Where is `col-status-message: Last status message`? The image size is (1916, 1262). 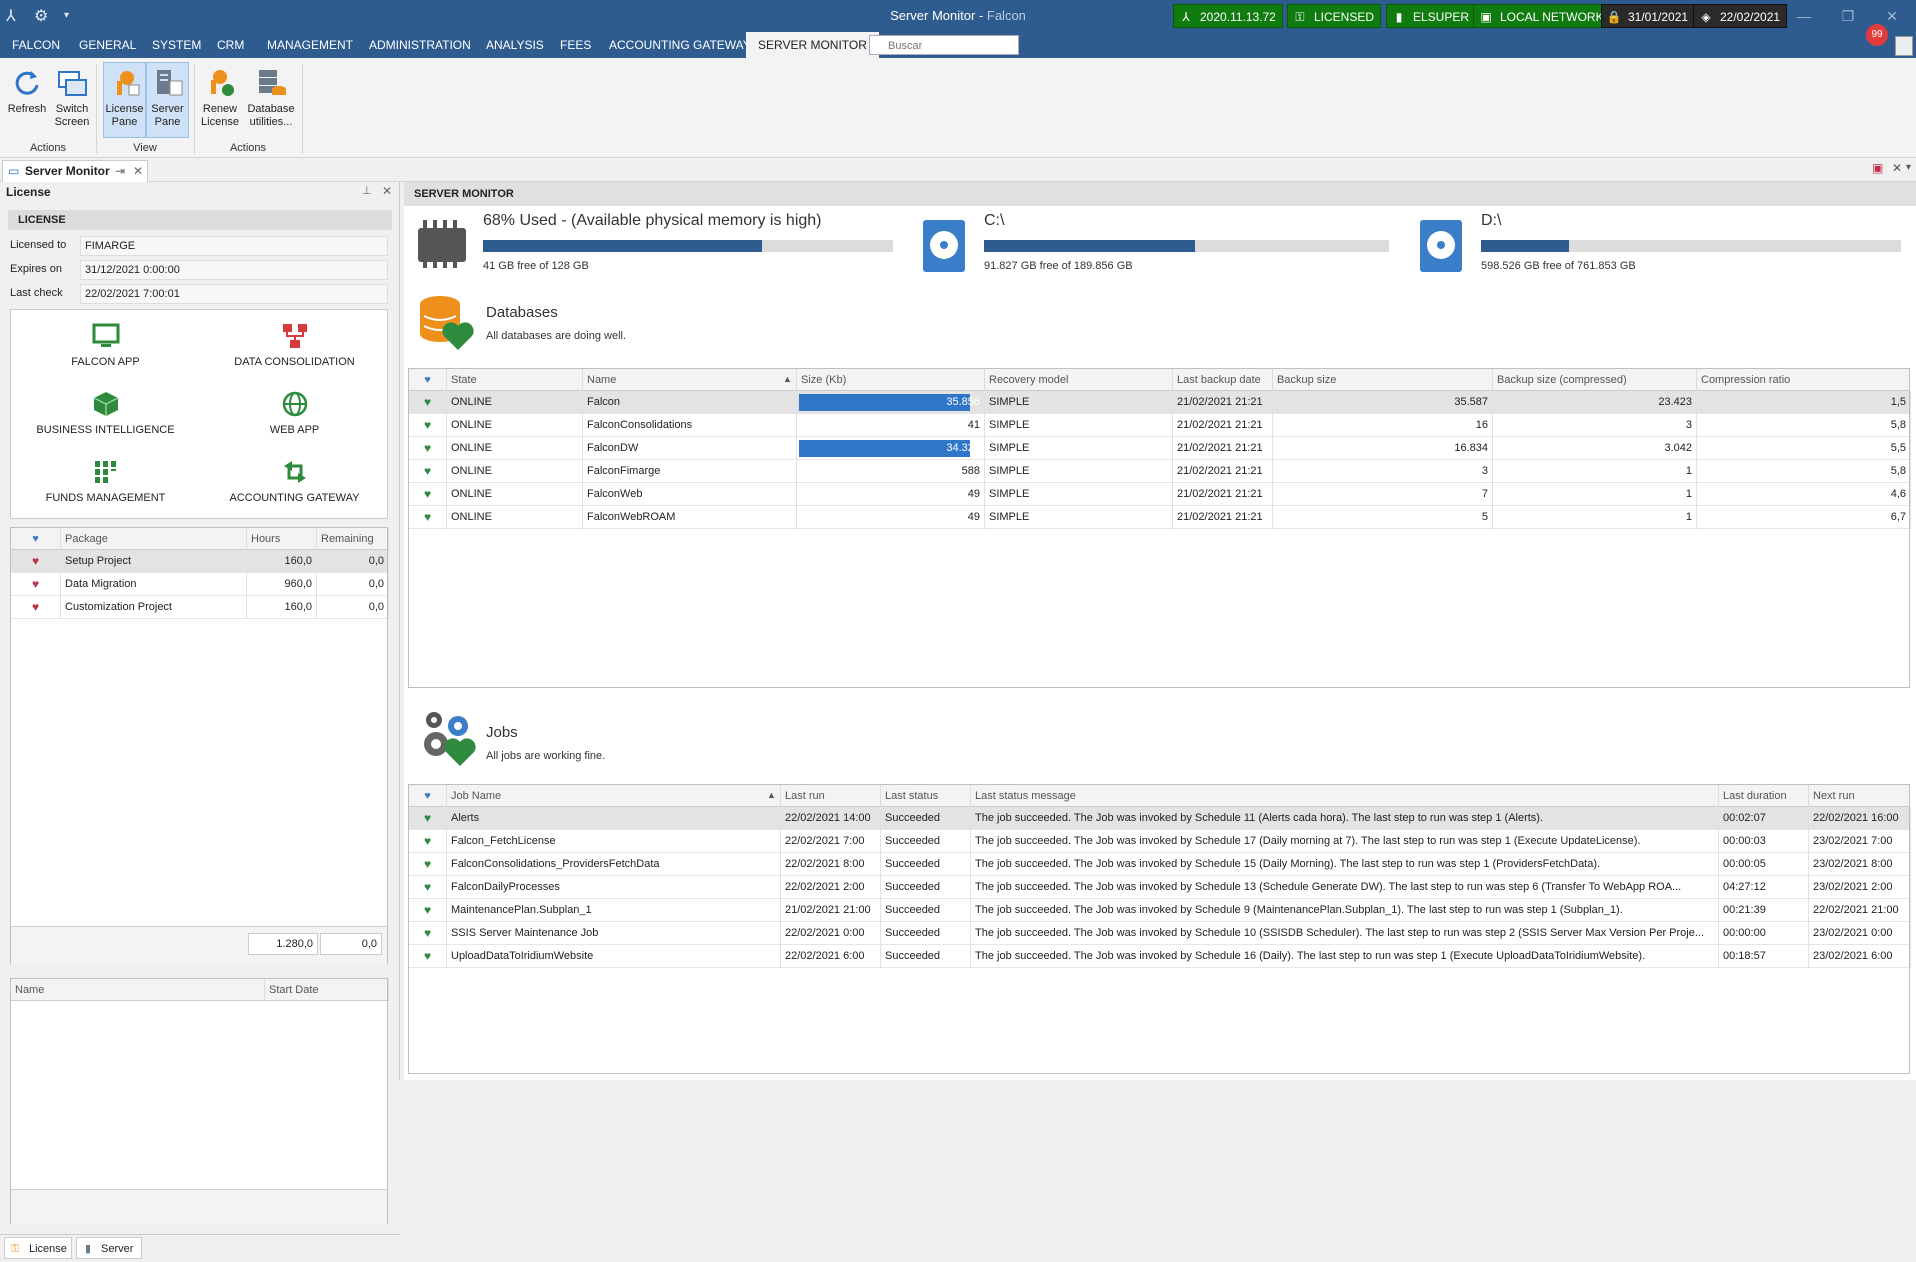 col-status-message: Last status message is located at coordinates (1345, 796).